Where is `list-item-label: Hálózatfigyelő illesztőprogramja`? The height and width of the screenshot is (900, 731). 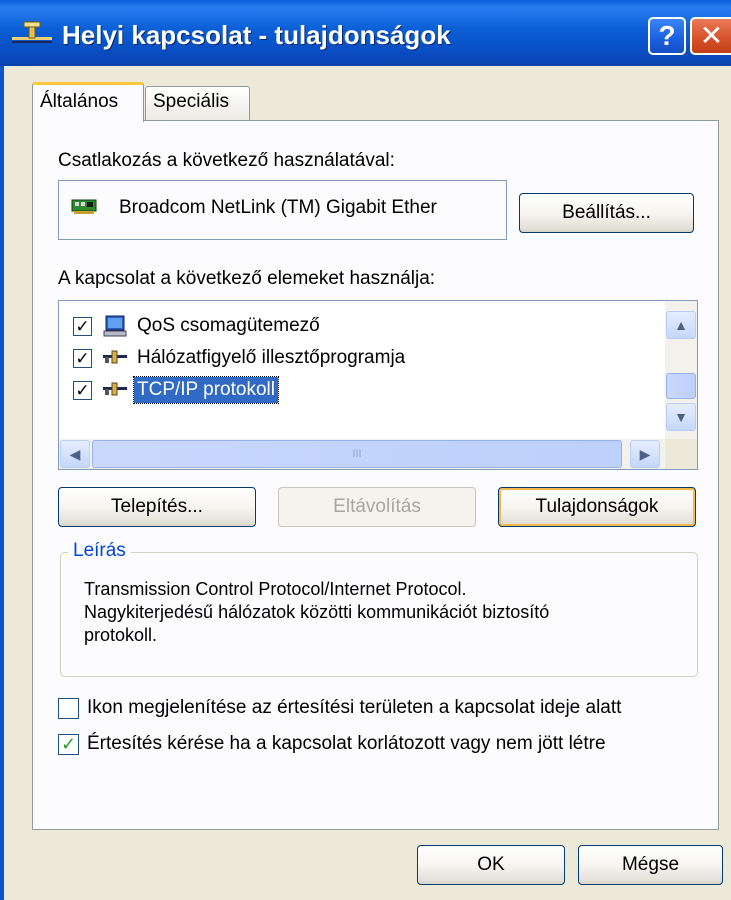
list-item-label: Hálózatfigyelő illesztőprogramja is located at coordinates (271, 357).